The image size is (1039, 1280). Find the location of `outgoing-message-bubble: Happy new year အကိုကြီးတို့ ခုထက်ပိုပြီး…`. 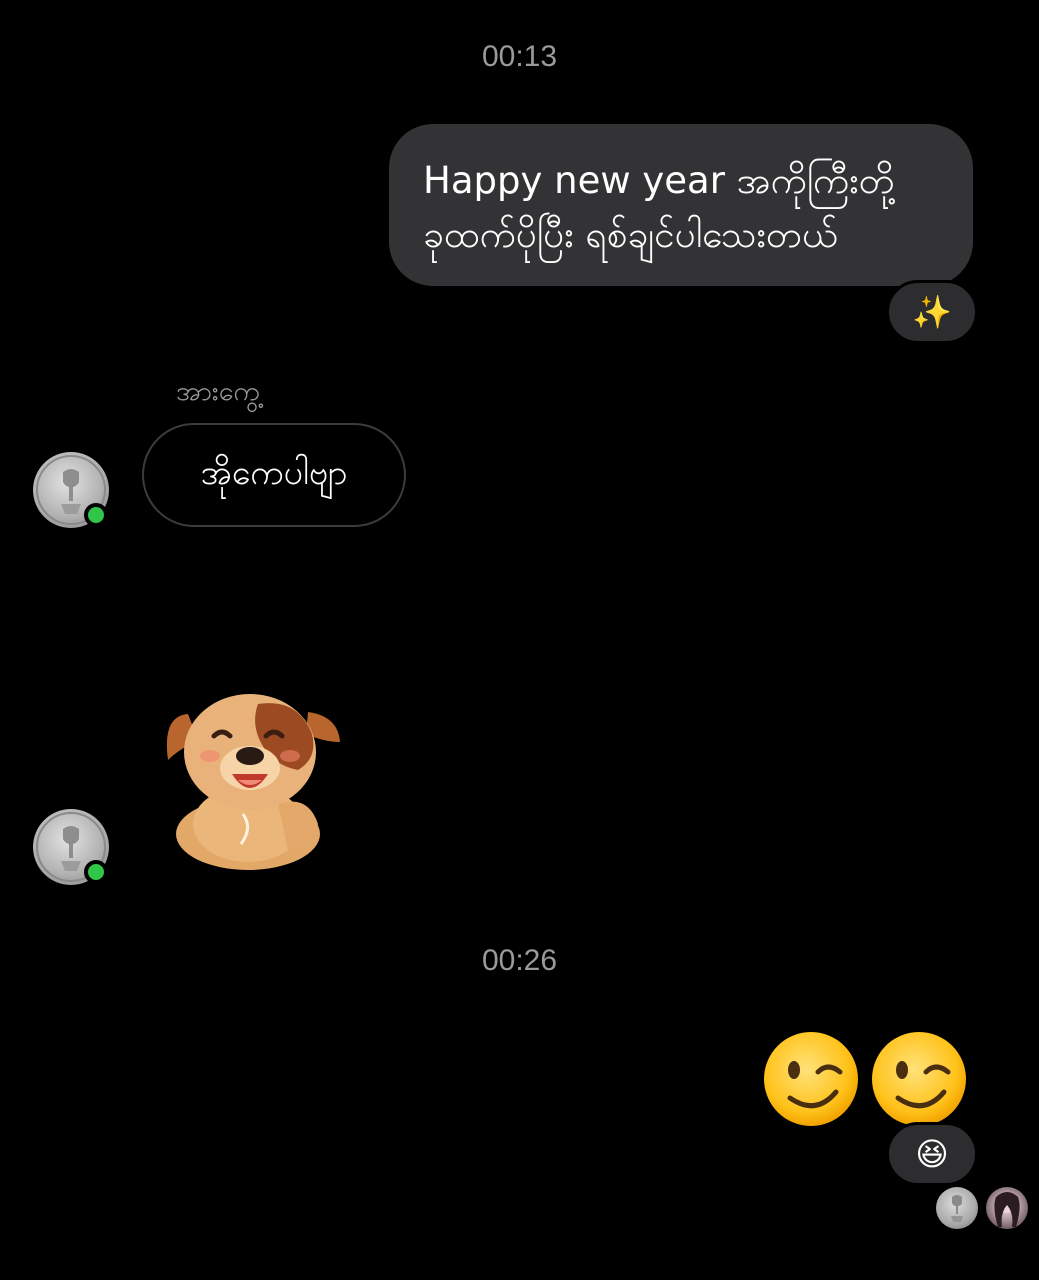

outgoing-message-bubble: Happy new year အကိုကြီးတို့ ခုထက်ပိုပြီး… is located at coordinates (681, 205).